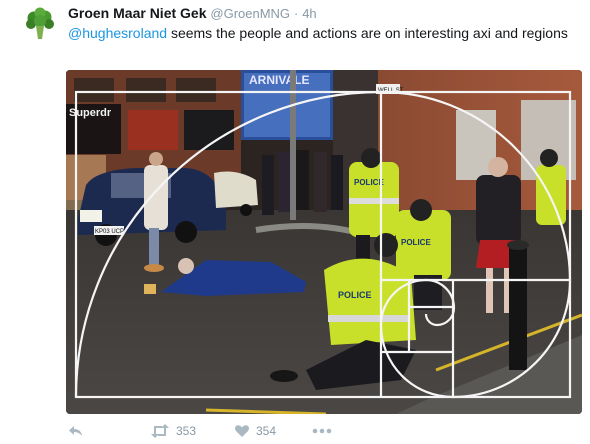 Image resolution: width=590 pixels, height=444 pixels. I want to click on retweet-button: 353, so click(173, 431).